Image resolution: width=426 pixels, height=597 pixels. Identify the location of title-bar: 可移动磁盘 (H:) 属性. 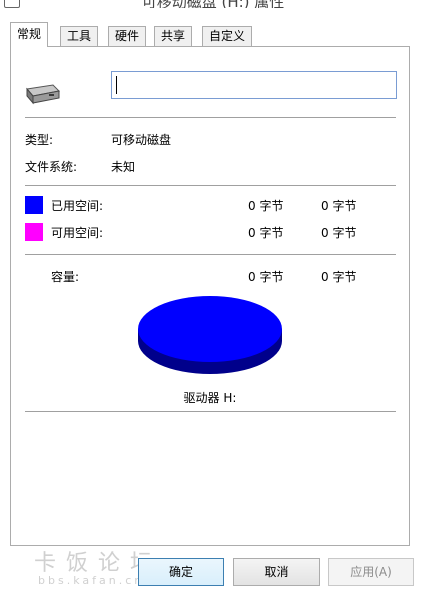
(213, 4).